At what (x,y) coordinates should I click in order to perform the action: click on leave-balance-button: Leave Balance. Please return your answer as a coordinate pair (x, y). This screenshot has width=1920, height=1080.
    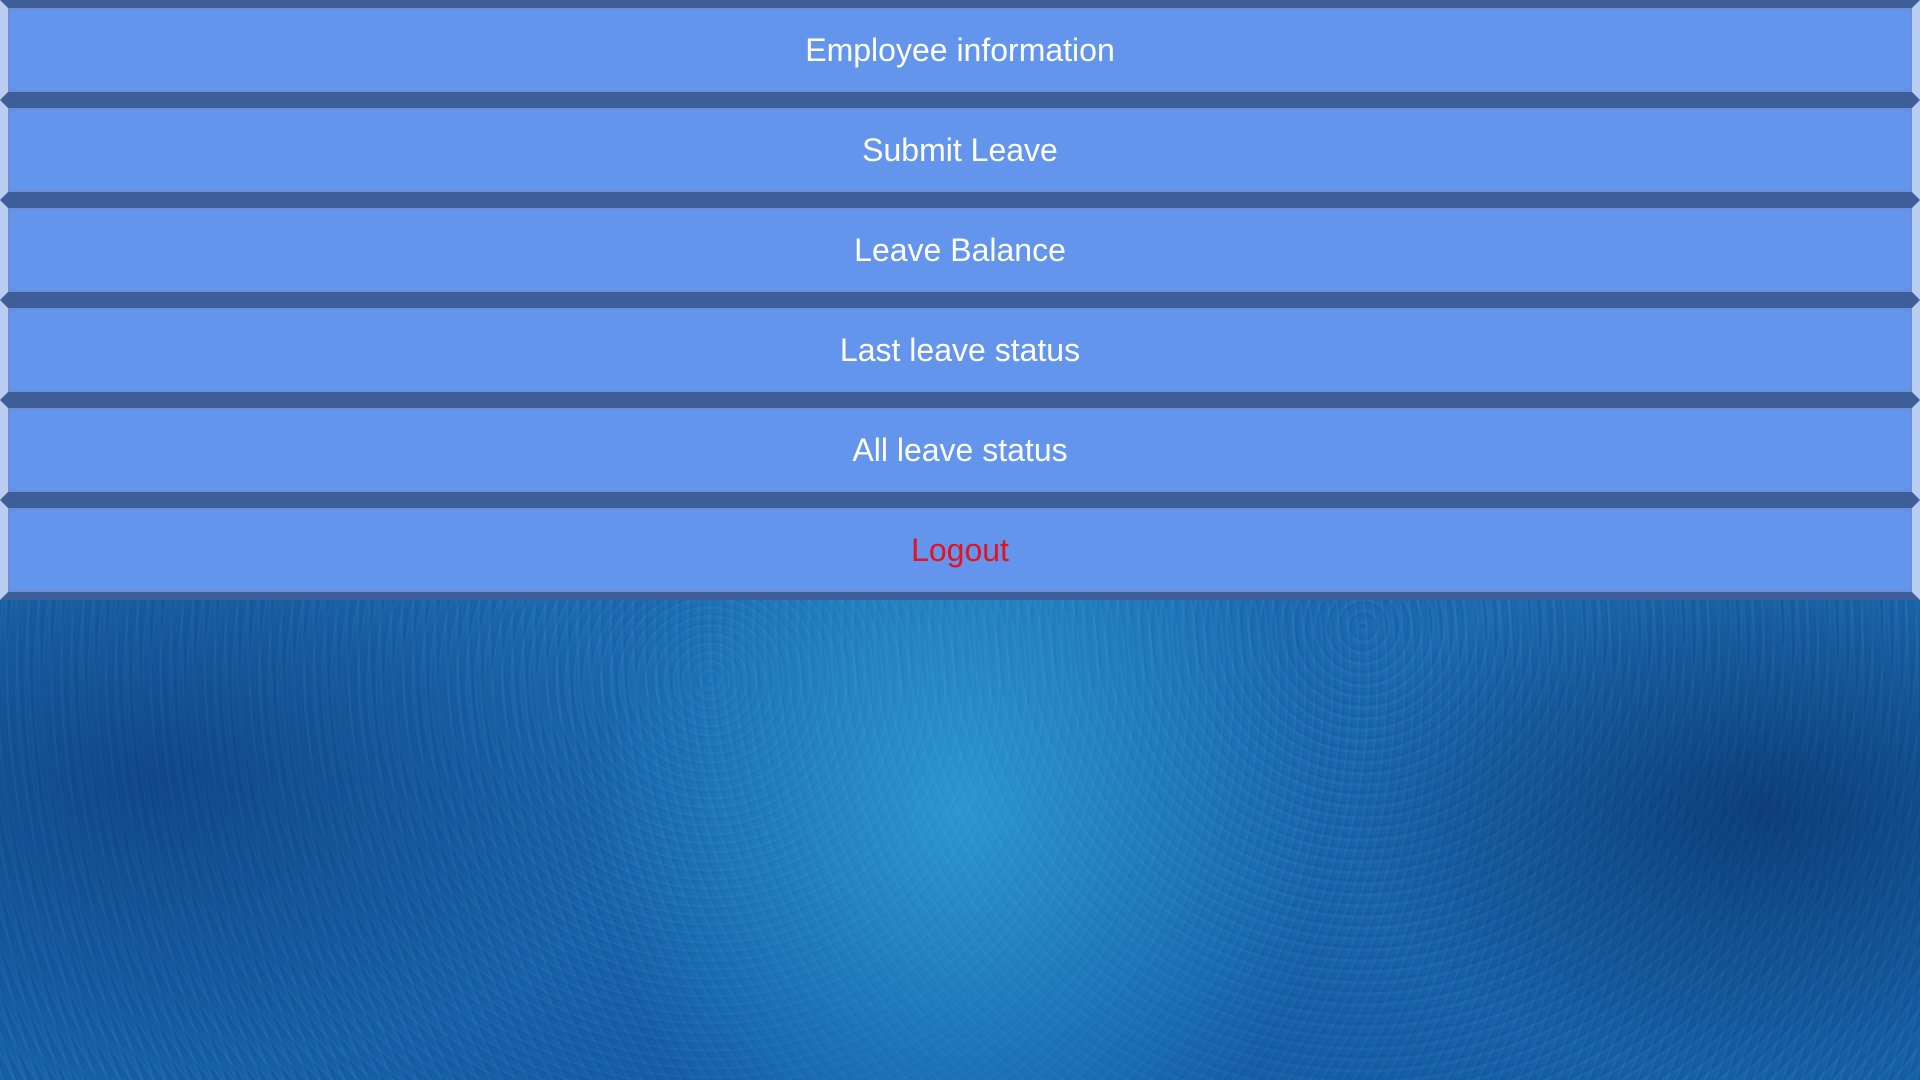
    Looking at the image, I should click on (960, 250).